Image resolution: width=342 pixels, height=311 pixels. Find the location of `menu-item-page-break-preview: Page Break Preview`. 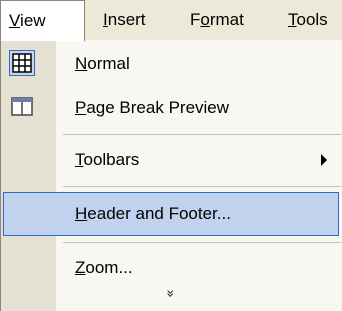

menu-item-page-break-preview: Page Break Preview is located at coordinates (171, 108).